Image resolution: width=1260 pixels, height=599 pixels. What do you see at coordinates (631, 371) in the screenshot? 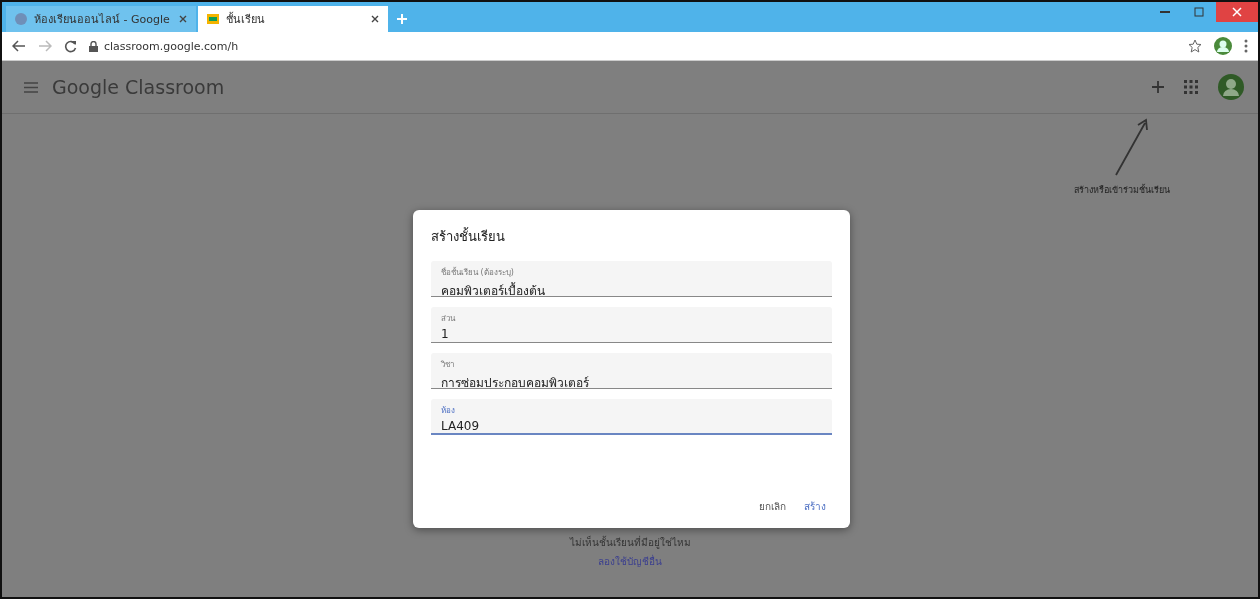
I see `input-field: วิชา การซ่อมประกอบคอมพิวเตอร์` at bounding box center [631, 371].